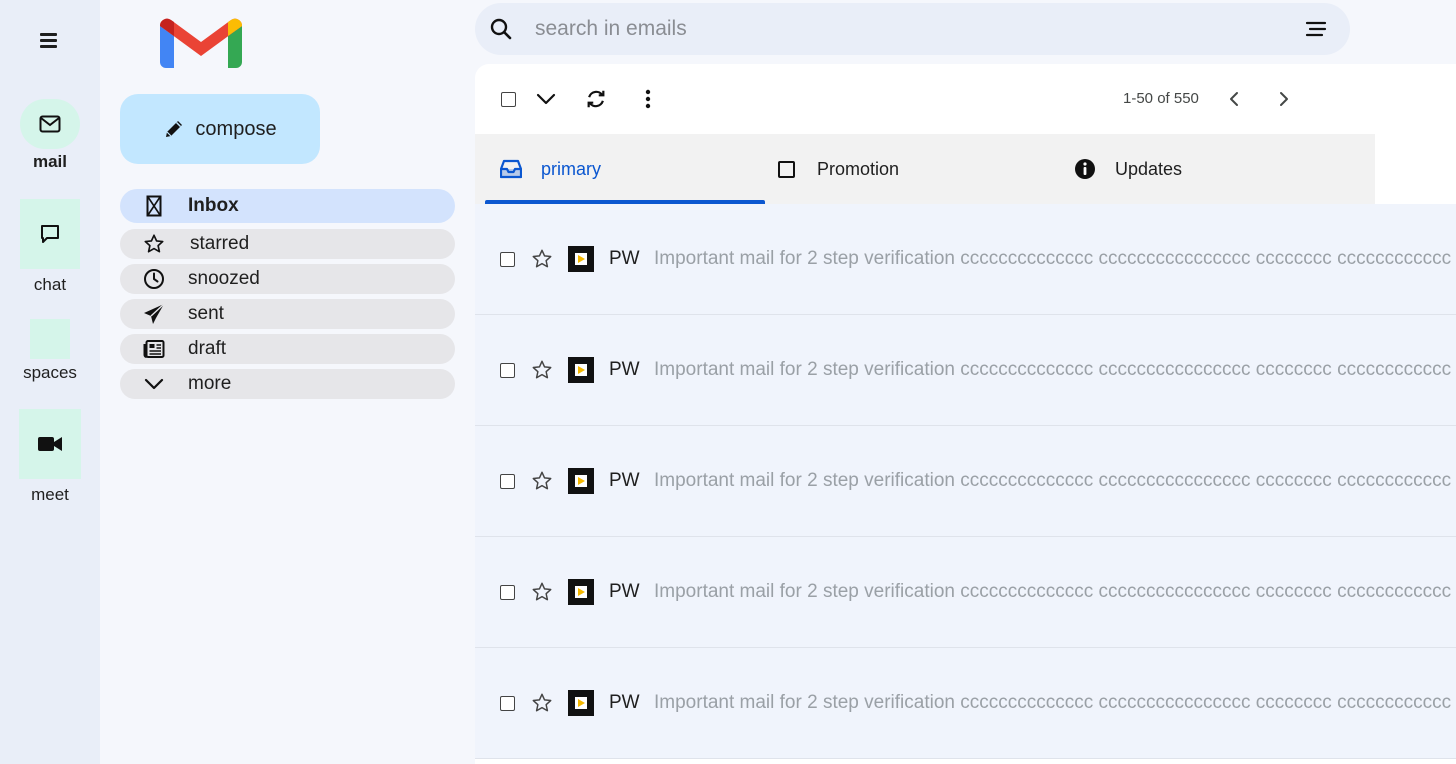  Describe the element at coordinates (154, 314) in the screenshot. I see `send-icon` at that location.